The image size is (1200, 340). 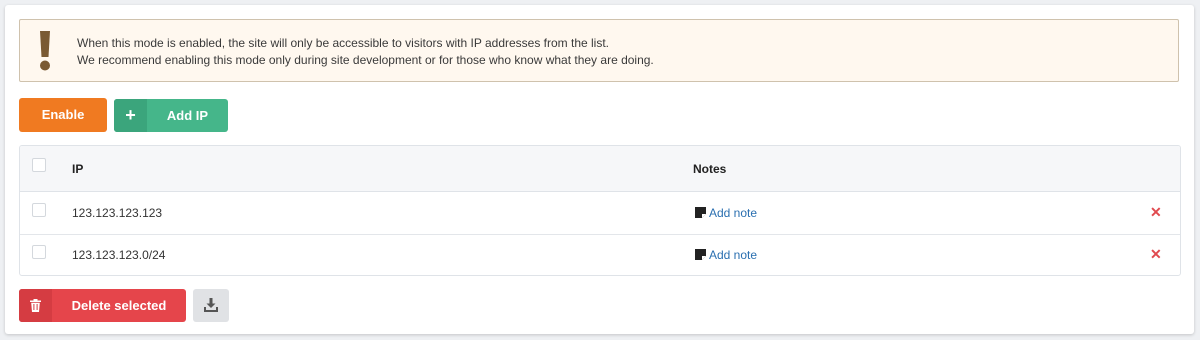 I want to click on column-header-ip: IP, so click(x=78, y=169).